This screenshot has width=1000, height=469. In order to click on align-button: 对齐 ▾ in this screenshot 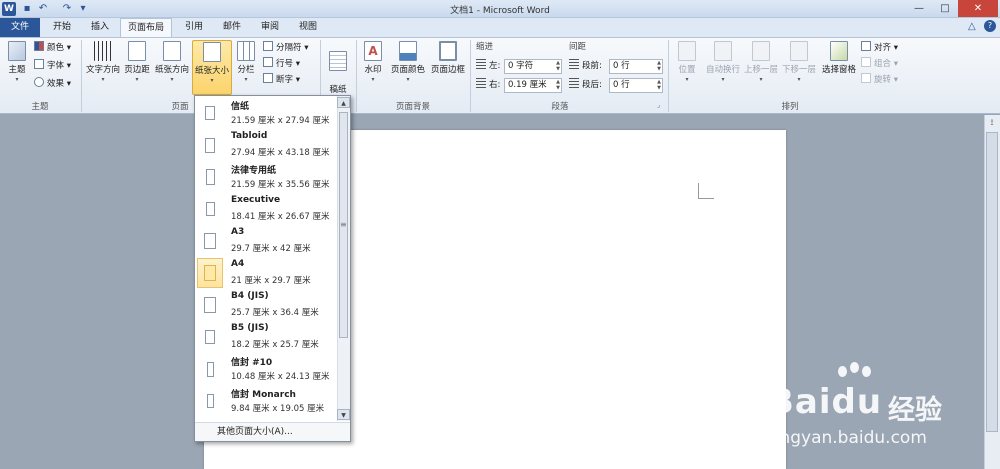, I will do `click(879, 48)`.